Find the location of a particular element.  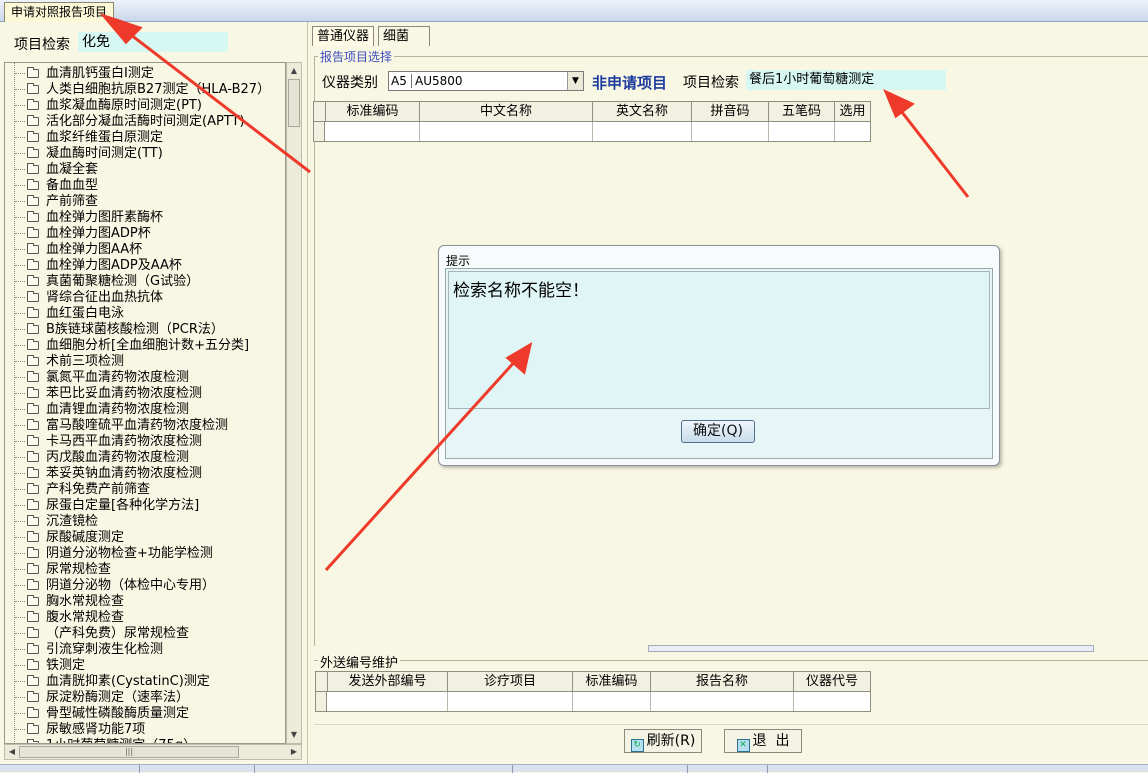

tree-item-label: 血栓弹力图AA杯 is located at coordinates (94, 249).